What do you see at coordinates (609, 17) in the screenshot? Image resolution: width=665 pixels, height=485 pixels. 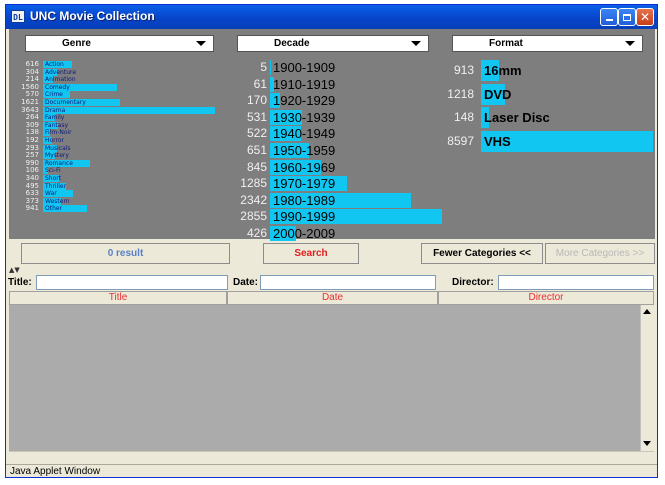 I see `minimize-button` at bounding box center [609, 17].